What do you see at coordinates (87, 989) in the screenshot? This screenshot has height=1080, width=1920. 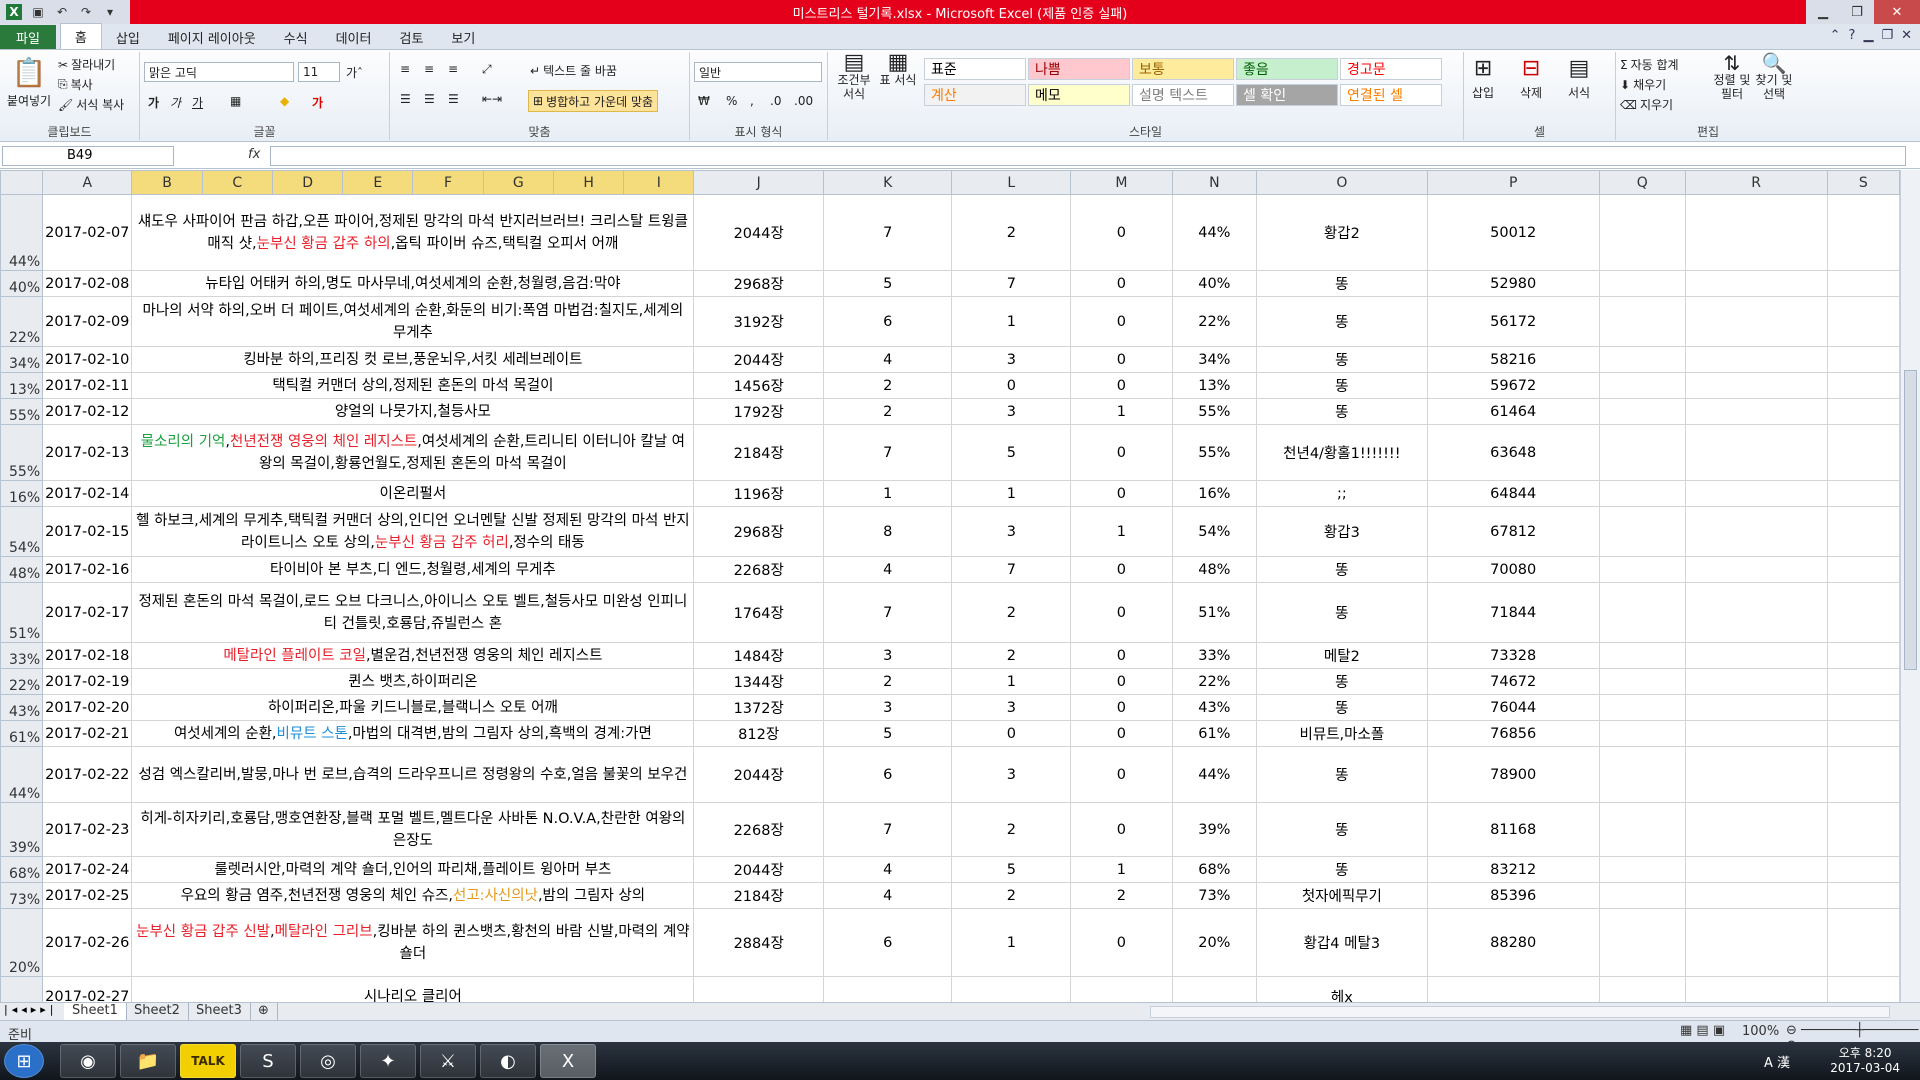 I see `date-cell: 2017-02-27` at bounding box center [87, 989].